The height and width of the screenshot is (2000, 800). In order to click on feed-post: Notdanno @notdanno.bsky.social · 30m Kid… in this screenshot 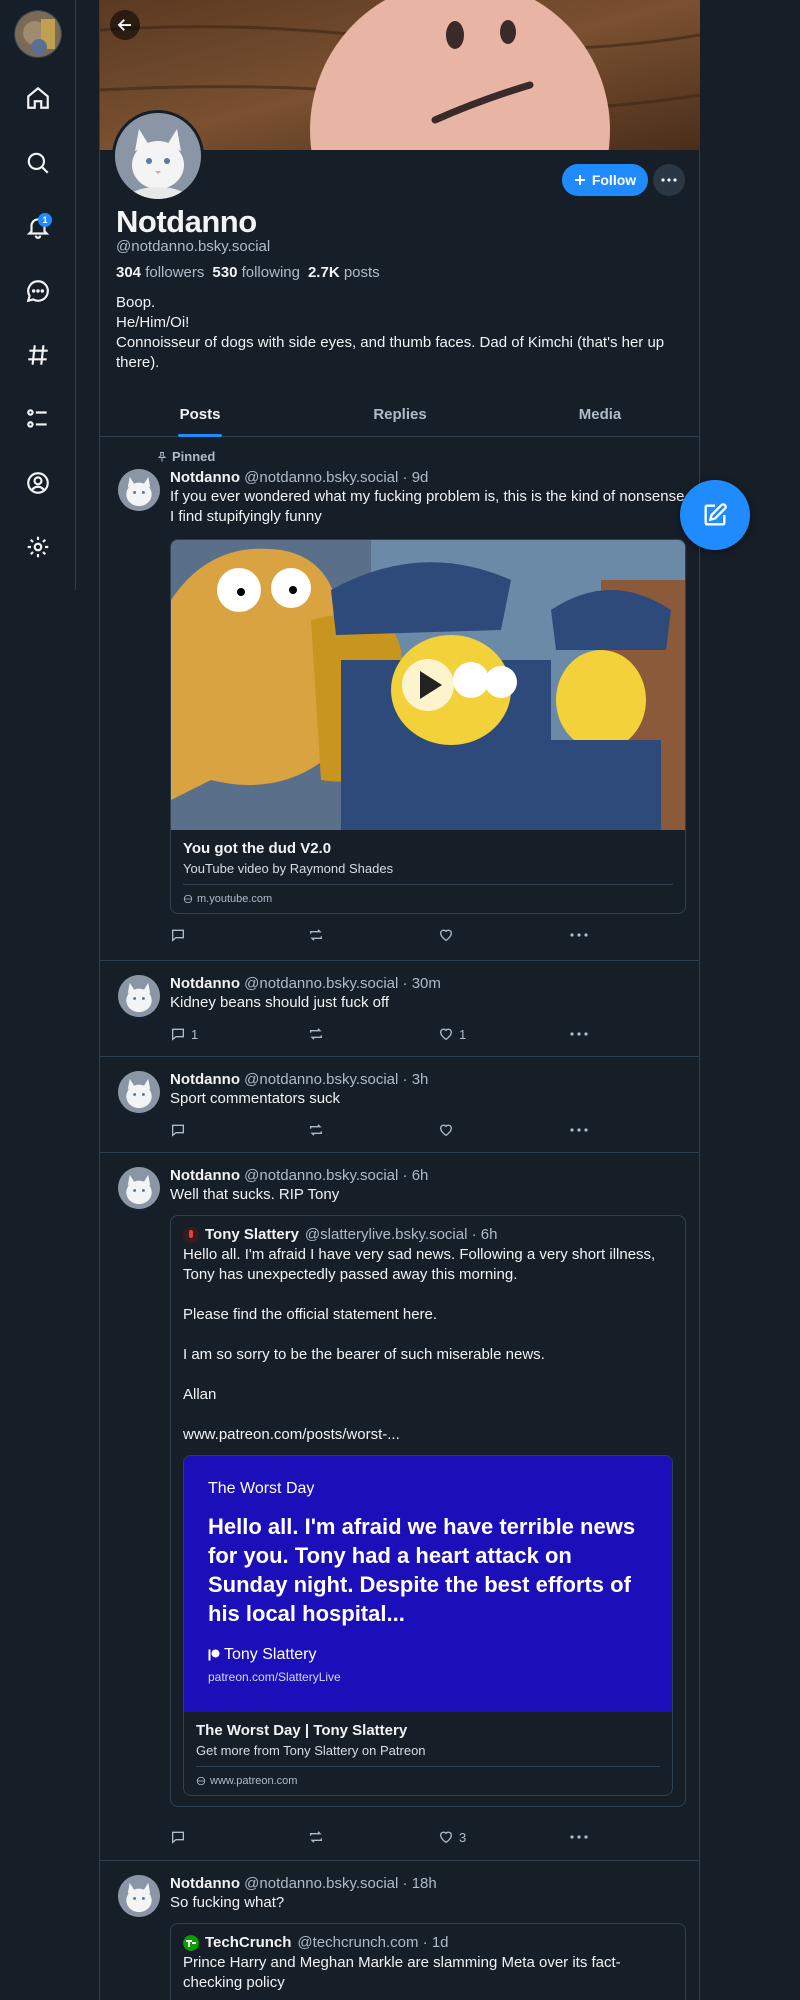, I will do `click(400, 1009)`.